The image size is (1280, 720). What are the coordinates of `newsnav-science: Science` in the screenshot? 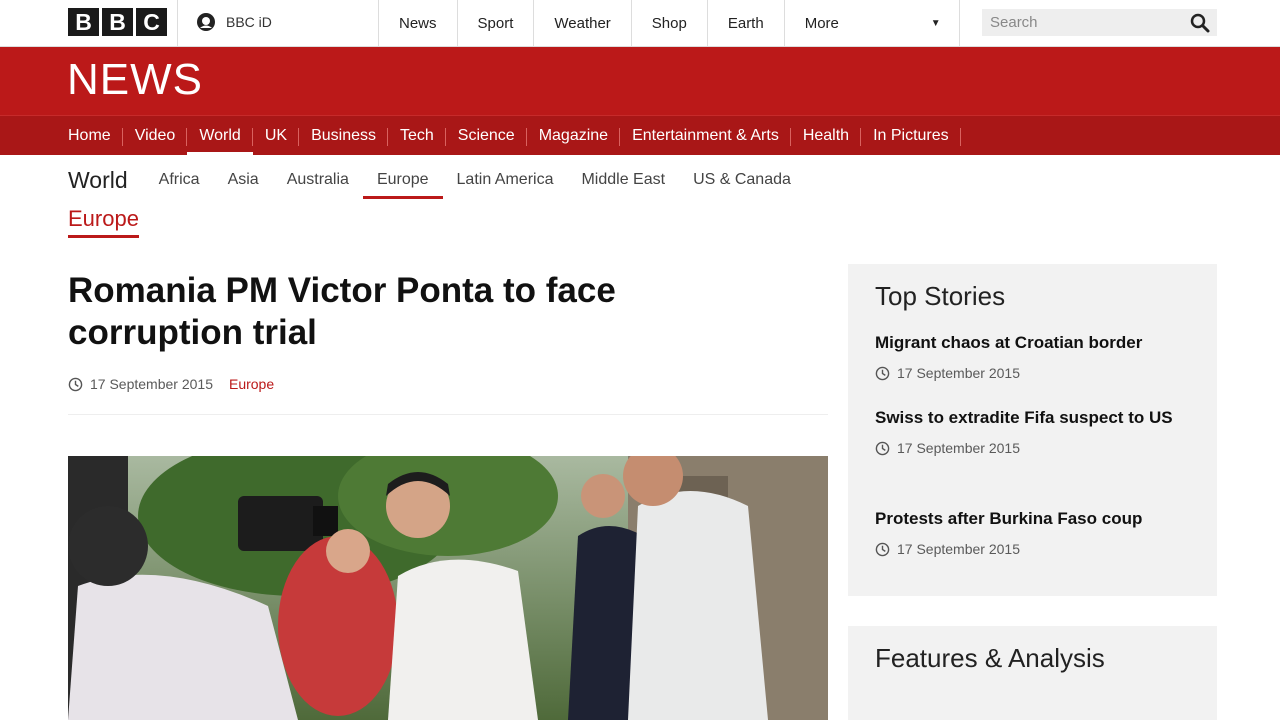 It's located at (486, 136).